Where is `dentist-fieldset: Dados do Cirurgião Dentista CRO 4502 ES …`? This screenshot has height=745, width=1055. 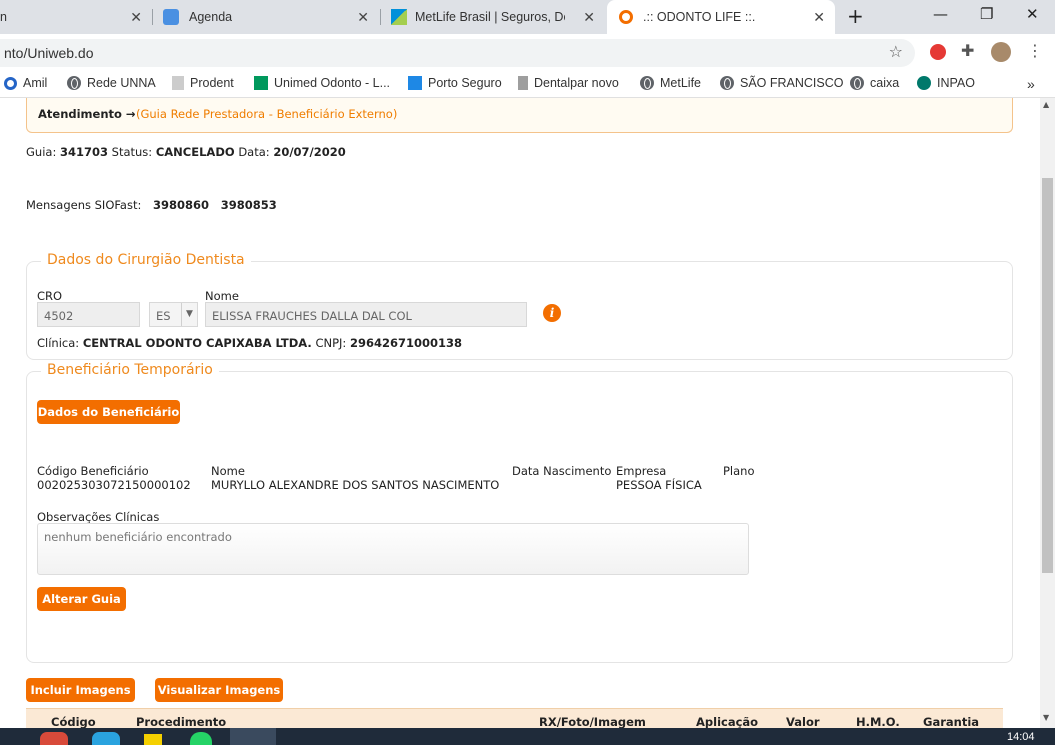
dentist-fieldset: Dados do Cirurgião Dentista CRO 4502 ES … is located at coordinates (519, 306).